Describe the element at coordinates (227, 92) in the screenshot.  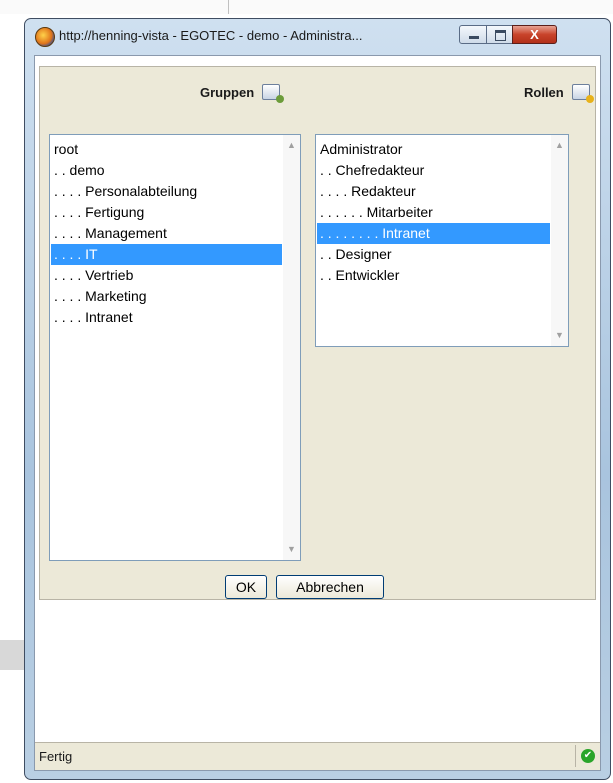
I see `groups-header: Gruppen` at that location.